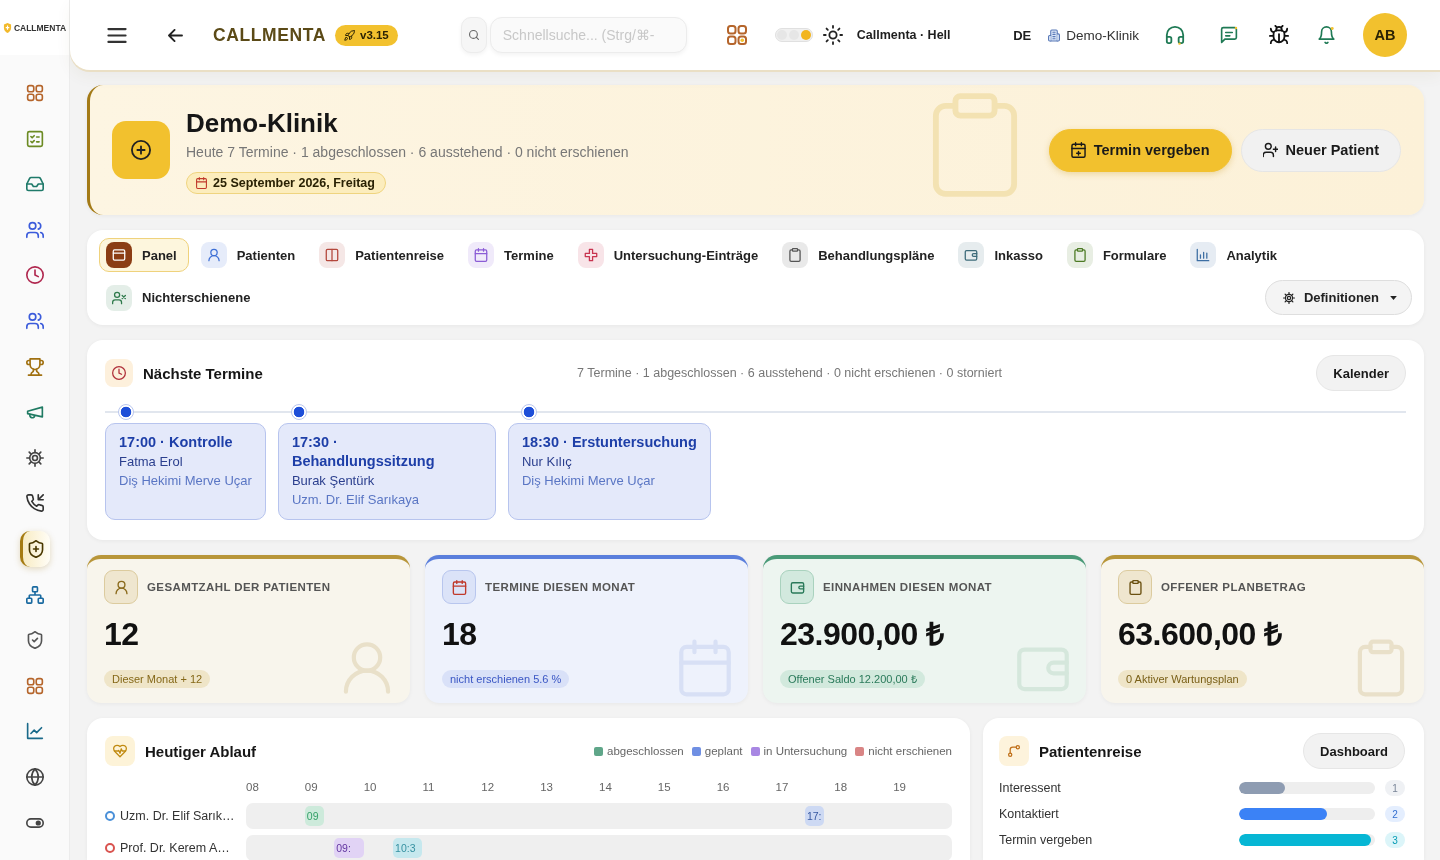 The height and width of the screenshot is (860, 1440). I want to click on tab: Patientenreise, so click(384, 255).